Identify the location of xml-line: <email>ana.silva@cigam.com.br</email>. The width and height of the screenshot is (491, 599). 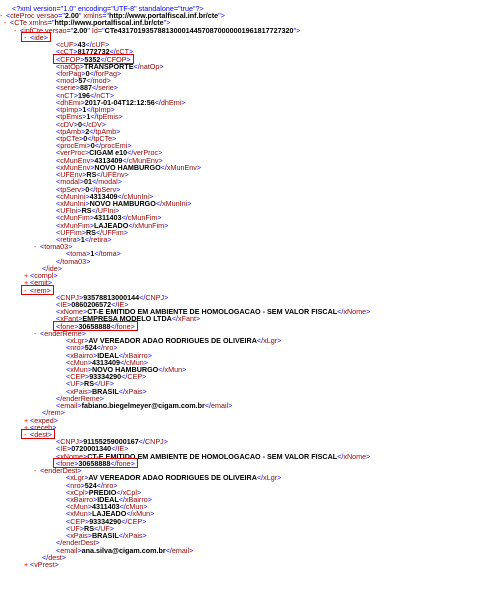
(124, 550).